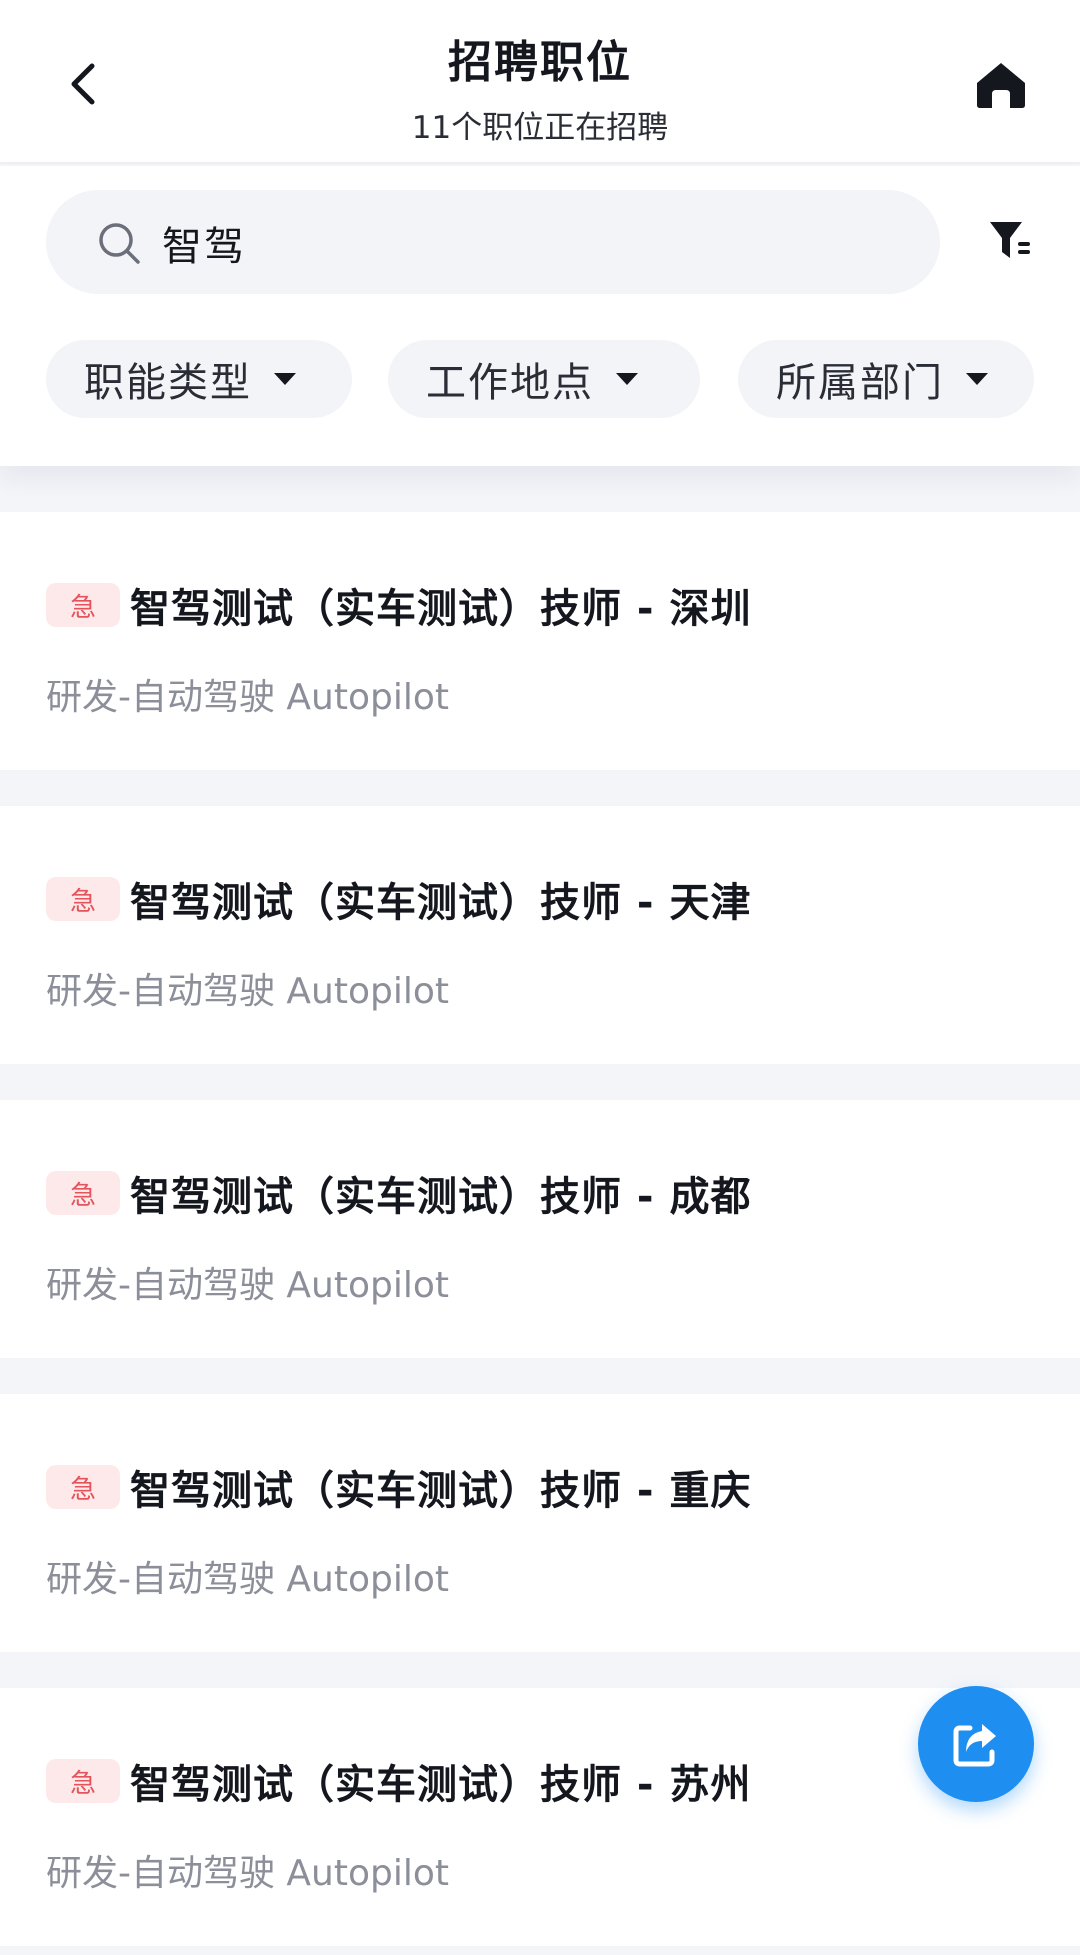  Describe the element at coordinates (540, 935) in the screenshot. I see `job-card: 急 智驾测试（实车测试）技师 - 天津 研发-自动驾驶 Autopilot` at that location.